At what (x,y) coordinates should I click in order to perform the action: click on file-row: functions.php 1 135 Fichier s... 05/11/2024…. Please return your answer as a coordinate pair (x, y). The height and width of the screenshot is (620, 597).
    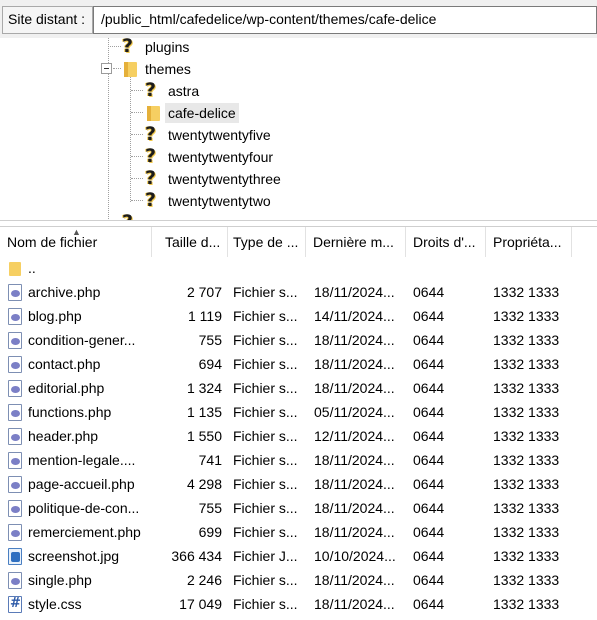
    Looking at the image, I should click on (298, 412).